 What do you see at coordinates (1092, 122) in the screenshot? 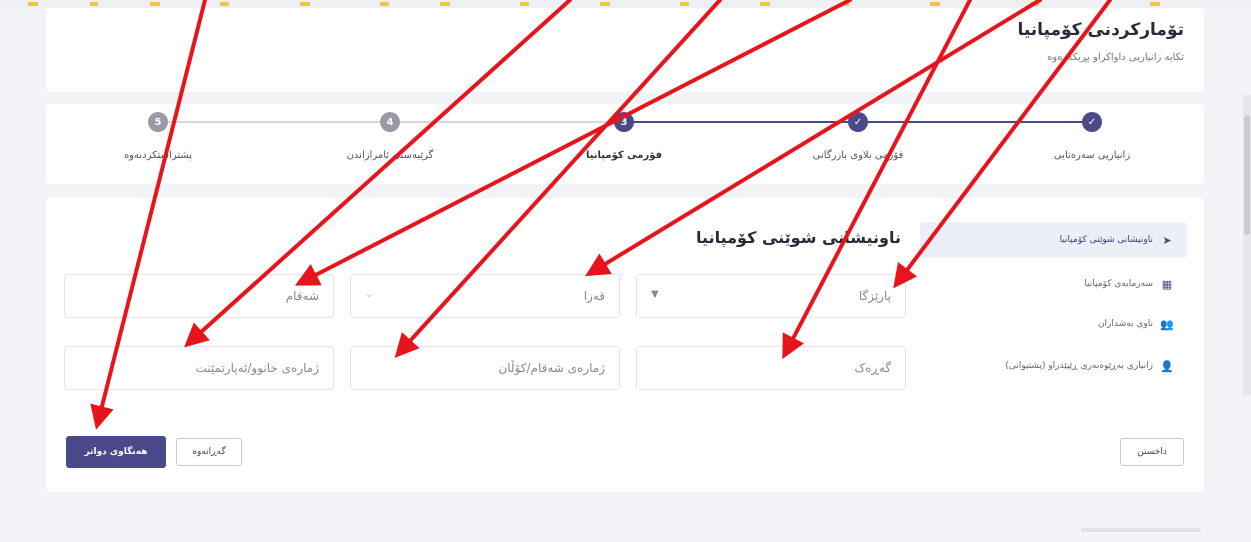
I see `step-1-check-icon: ✓` at bounding box center [1092, 122].